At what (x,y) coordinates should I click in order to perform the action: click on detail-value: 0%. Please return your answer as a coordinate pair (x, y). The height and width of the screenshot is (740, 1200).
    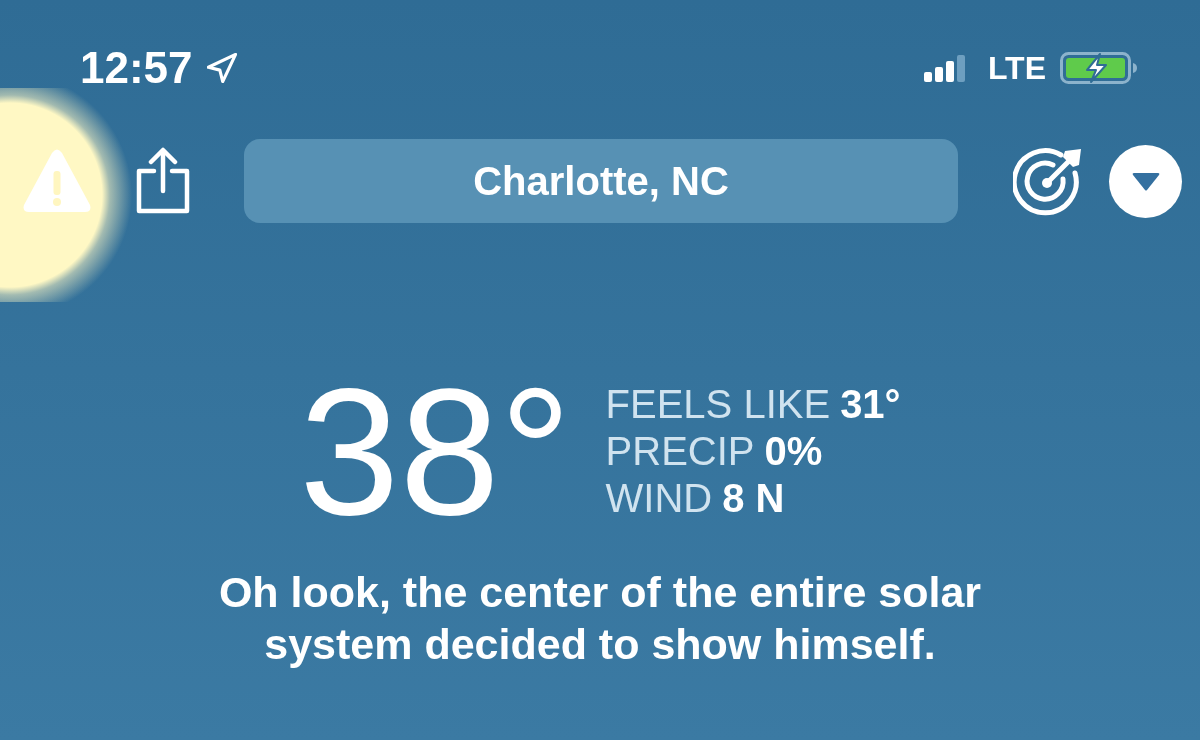
    Looking at the image, I should click on (793, 451).